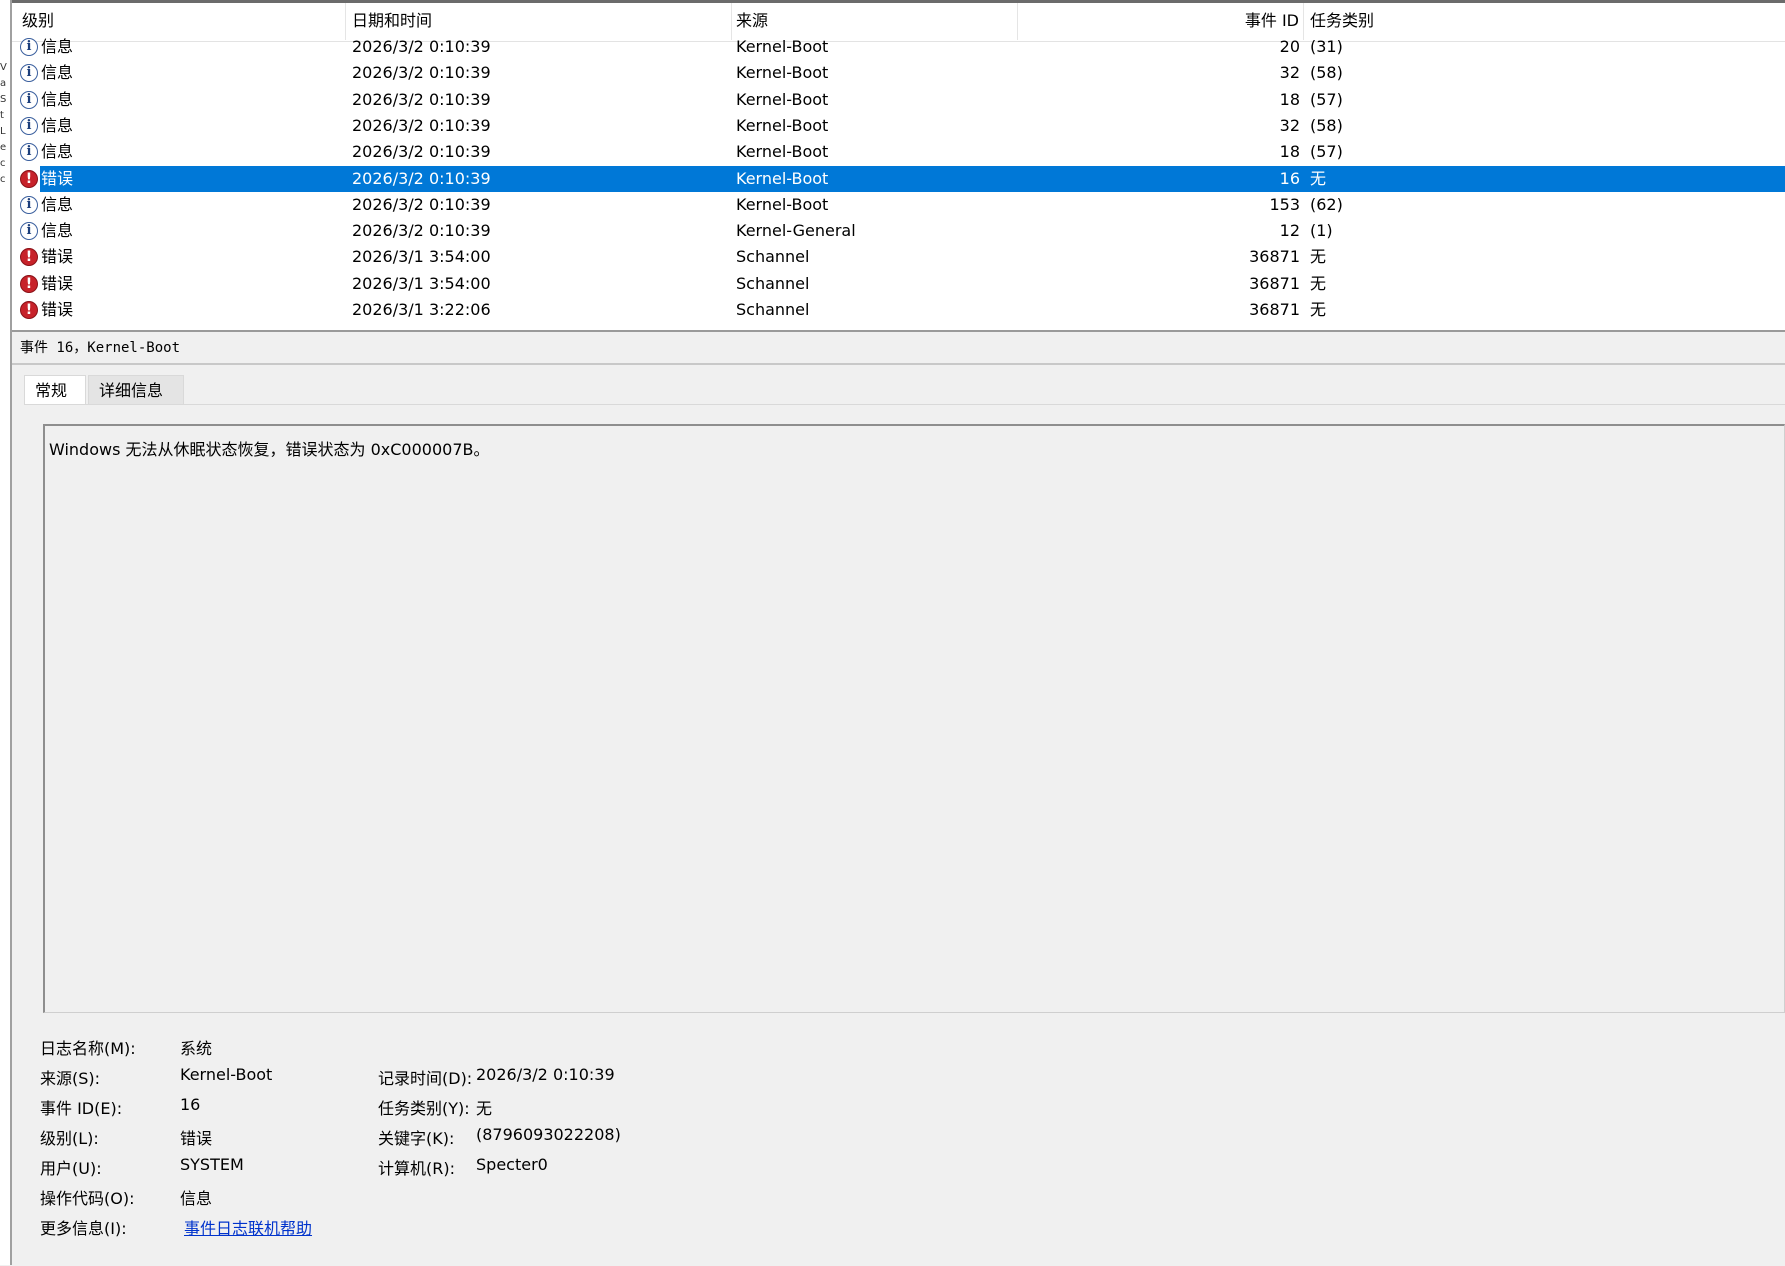  I want to click on row-datetime: 2026/3/1 3:22:06, so click(421, 309).